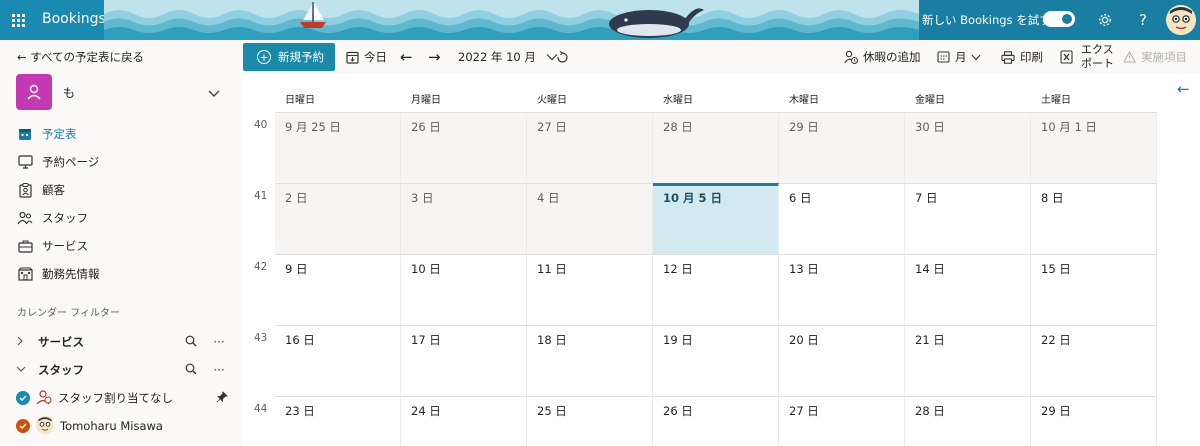 The width and height of the screenshot is (1200, 446). Describe the element at coordinates (122, 426) in the screenshot. I see `staff-item-tomoharu-misawa: Tomoharu Misawa` at that location.